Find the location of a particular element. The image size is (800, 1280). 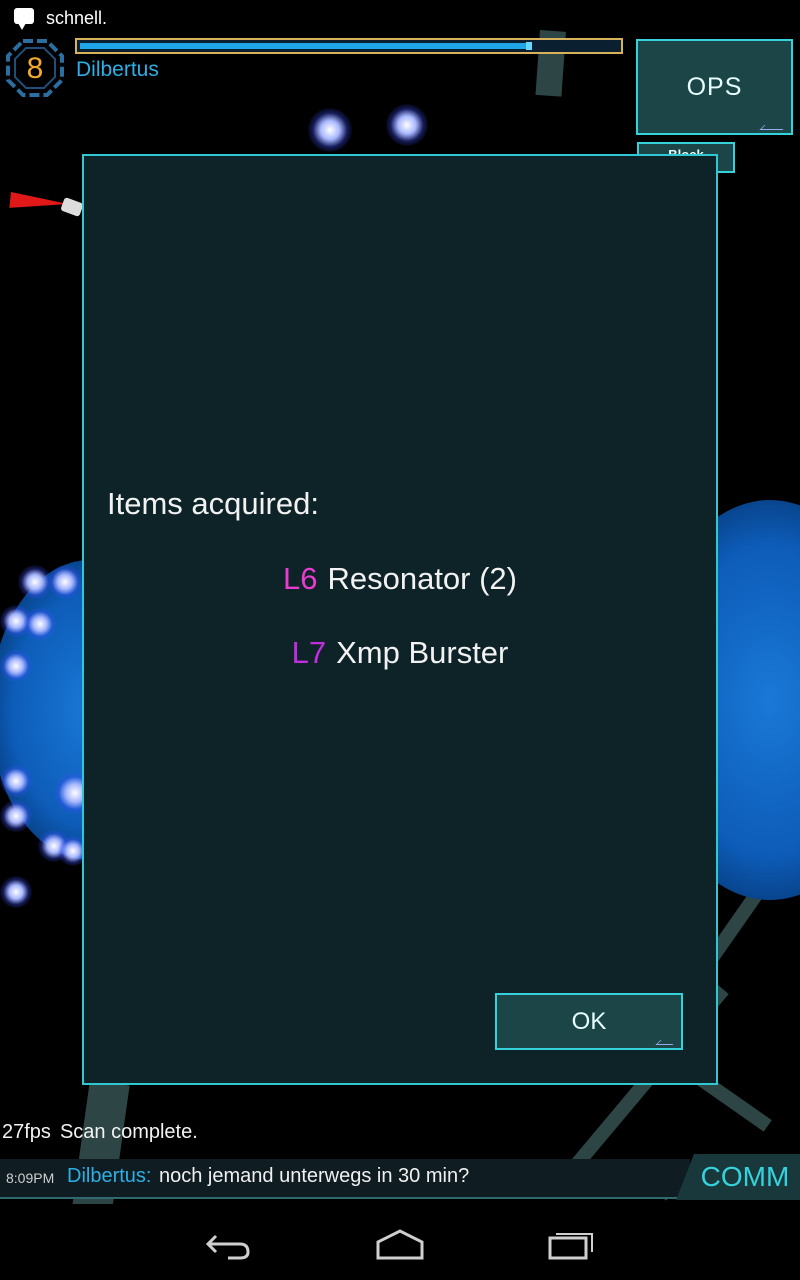

home-icon is located at coordinates (400, 1244).